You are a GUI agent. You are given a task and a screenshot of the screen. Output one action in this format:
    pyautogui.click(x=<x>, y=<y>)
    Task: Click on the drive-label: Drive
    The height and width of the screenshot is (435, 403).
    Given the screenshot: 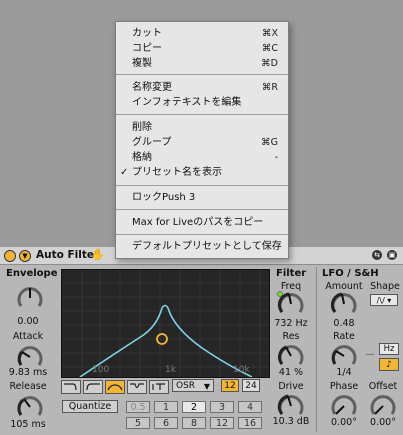 What is the action you would take?
    pyautogui.click(x=291, y=386)
    